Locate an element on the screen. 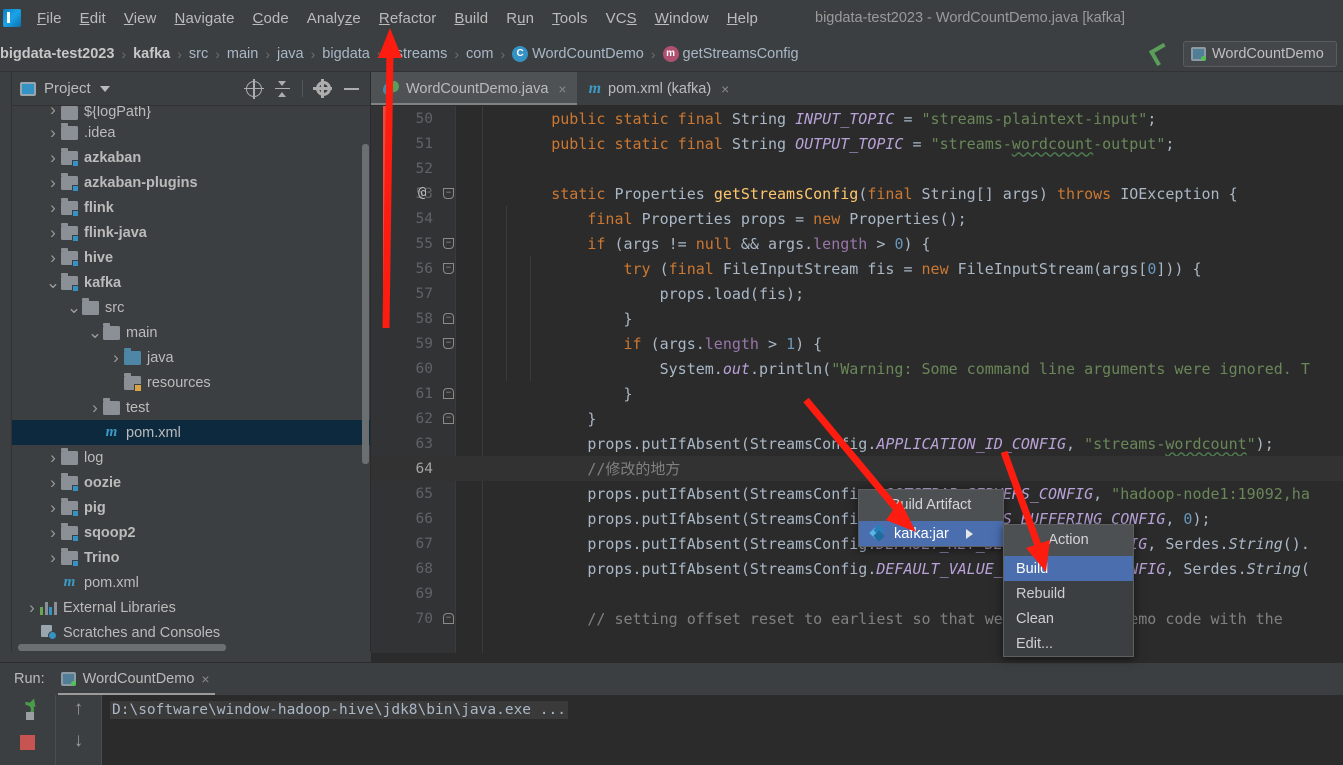 This screenshot has height=765, width=1343. menu-help: Help is located at coordinates (742, 18).